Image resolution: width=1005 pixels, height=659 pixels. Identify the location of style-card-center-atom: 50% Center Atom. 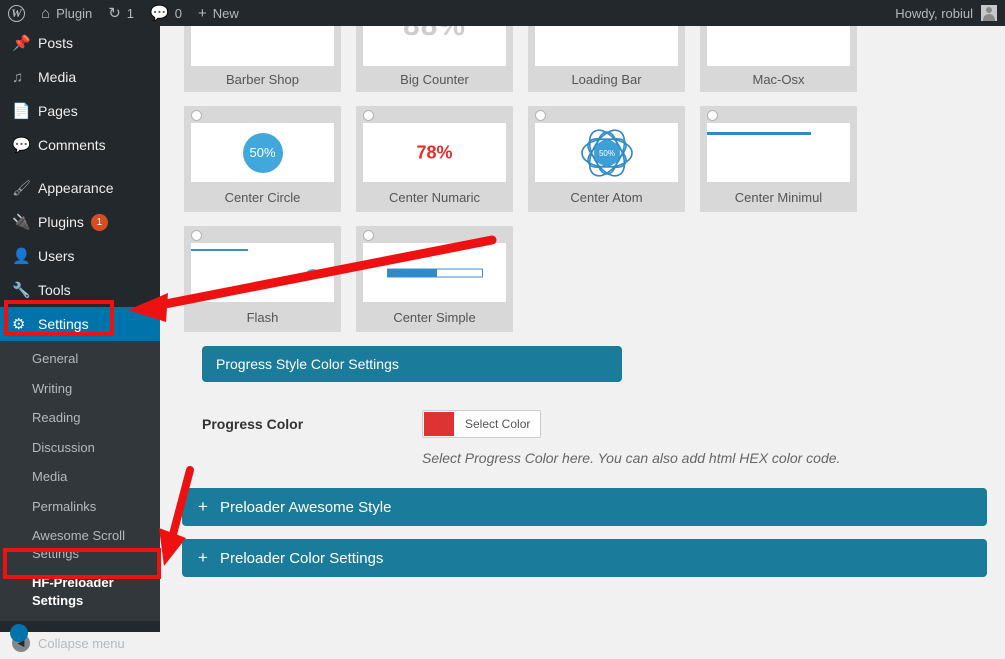
(606, 159).